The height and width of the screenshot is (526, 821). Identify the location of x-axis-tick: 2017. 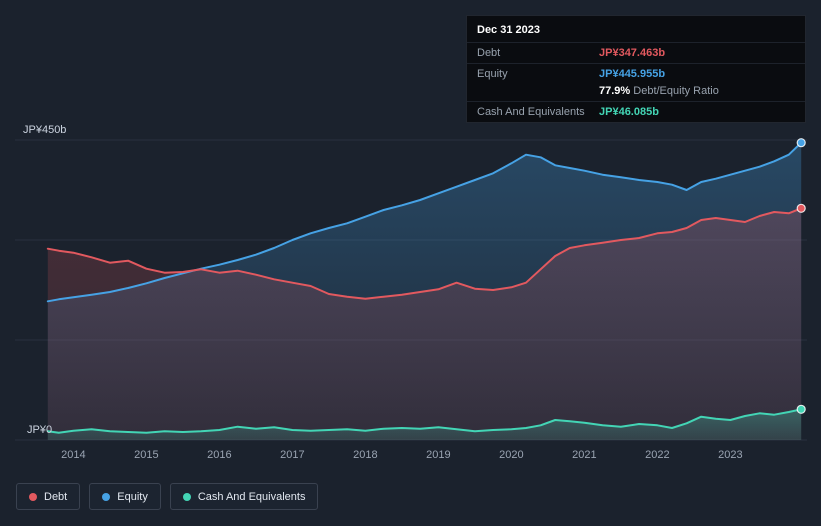
(292, 455).